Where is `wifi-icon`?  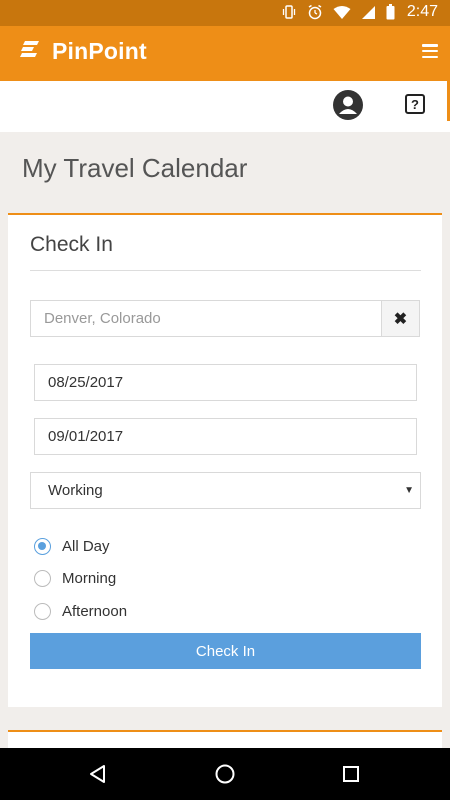 wifi-icon is located at coordinates (342, 12).